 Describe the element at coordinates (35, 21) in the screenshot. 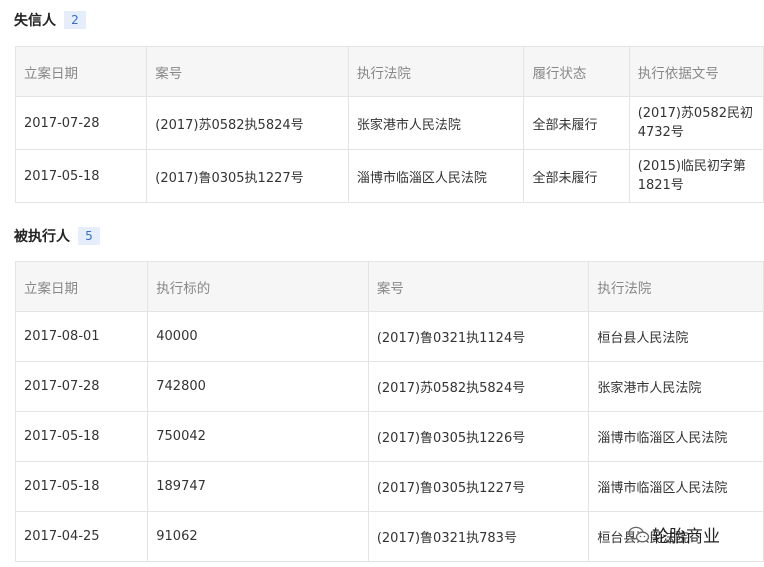

I see `dishonest-title: 失信人` at that location.